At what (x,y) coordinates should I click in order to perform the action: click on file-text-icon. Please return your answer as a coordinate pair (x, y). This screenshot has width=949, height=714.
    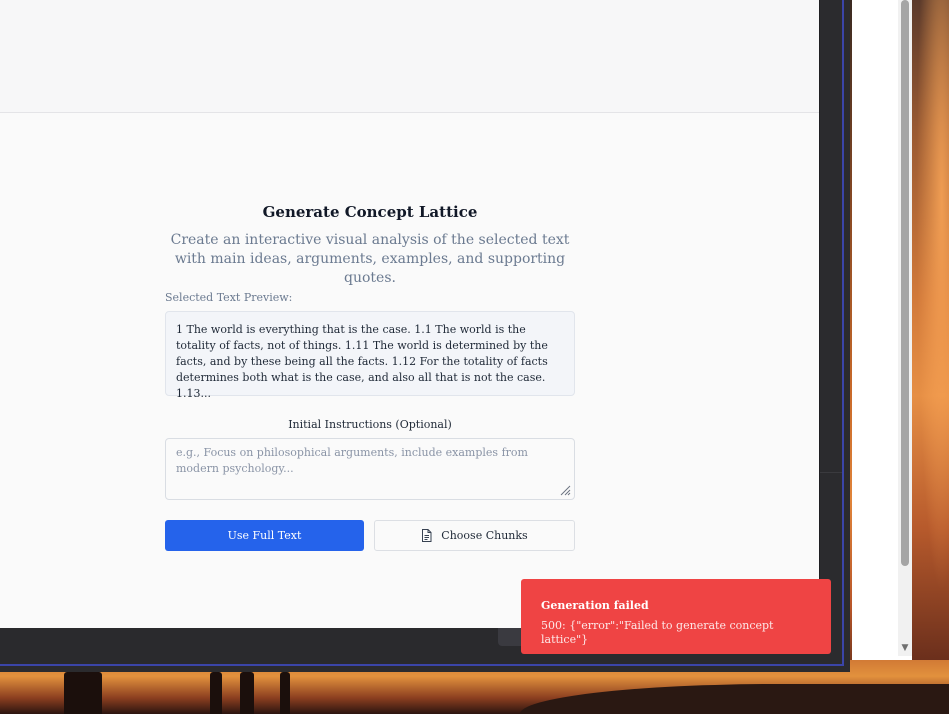
    Looking at the image, I should click on (426, 535).